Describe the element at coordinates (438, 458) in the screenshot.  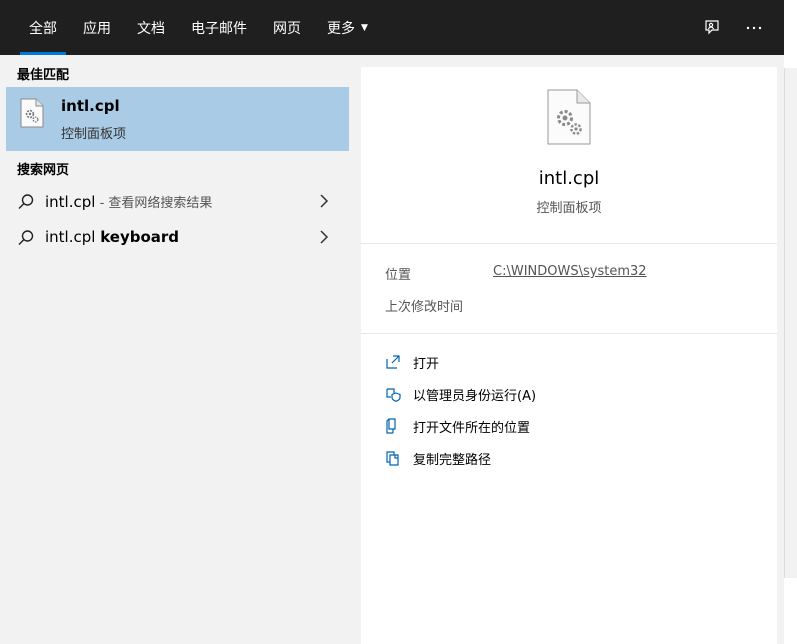
I see `action-copy-full-path: 复制完整路径` at that location.